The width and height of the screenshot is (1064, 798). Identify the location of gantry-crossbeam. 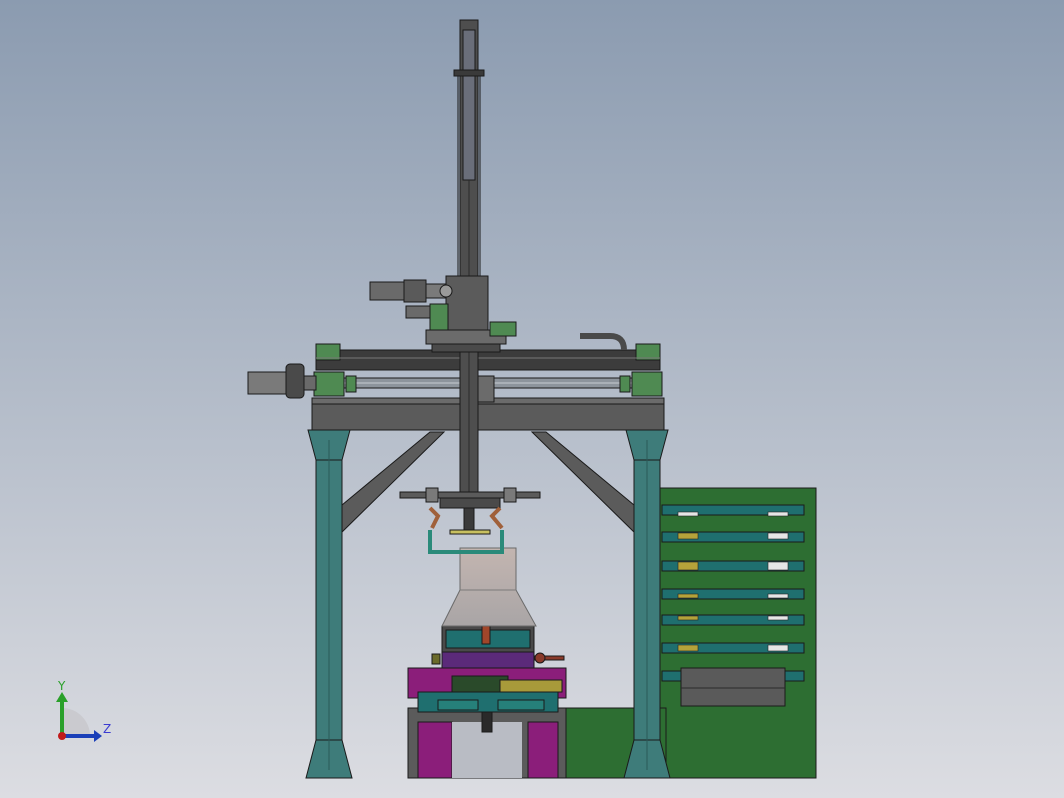
(488, 414).